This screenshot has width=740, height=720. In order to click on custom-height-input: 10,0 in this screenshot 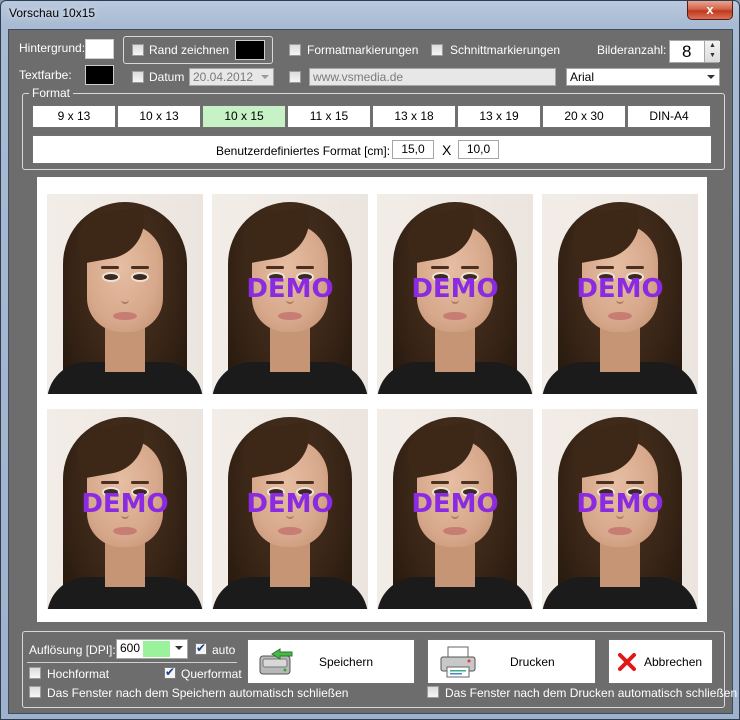, I will do `click(478, 149)`.